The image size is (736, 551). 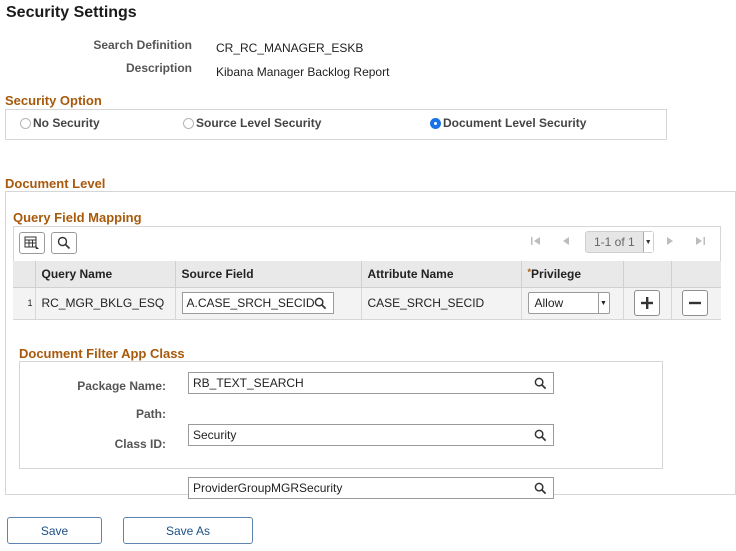 I want to click on radio-no-security: No Security, so click(x=60, y=123).